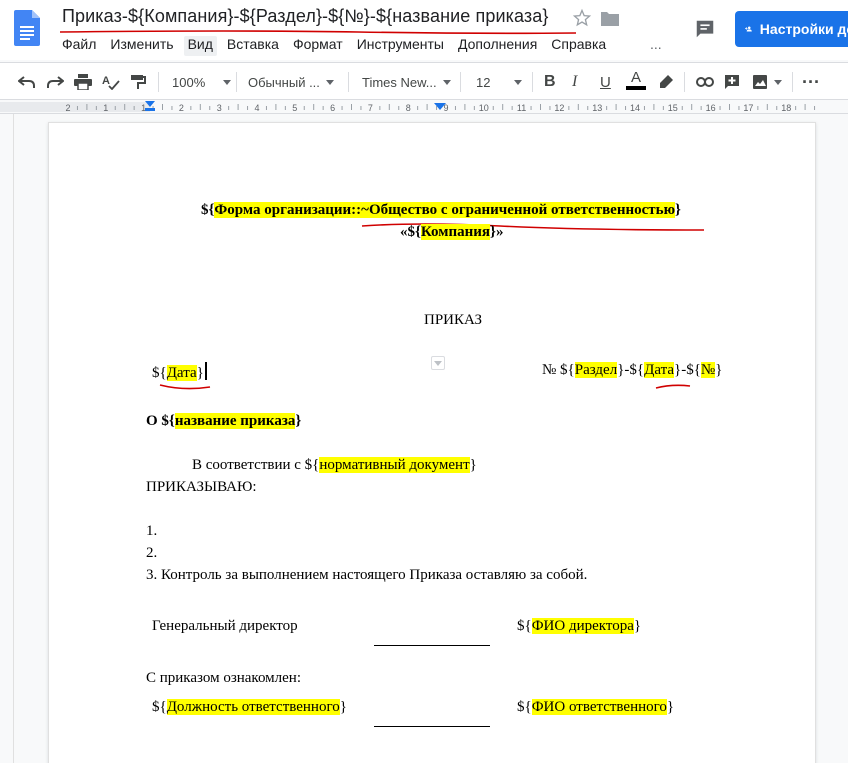  I want to click on company-line: «${Компания}», so click(451, 232).